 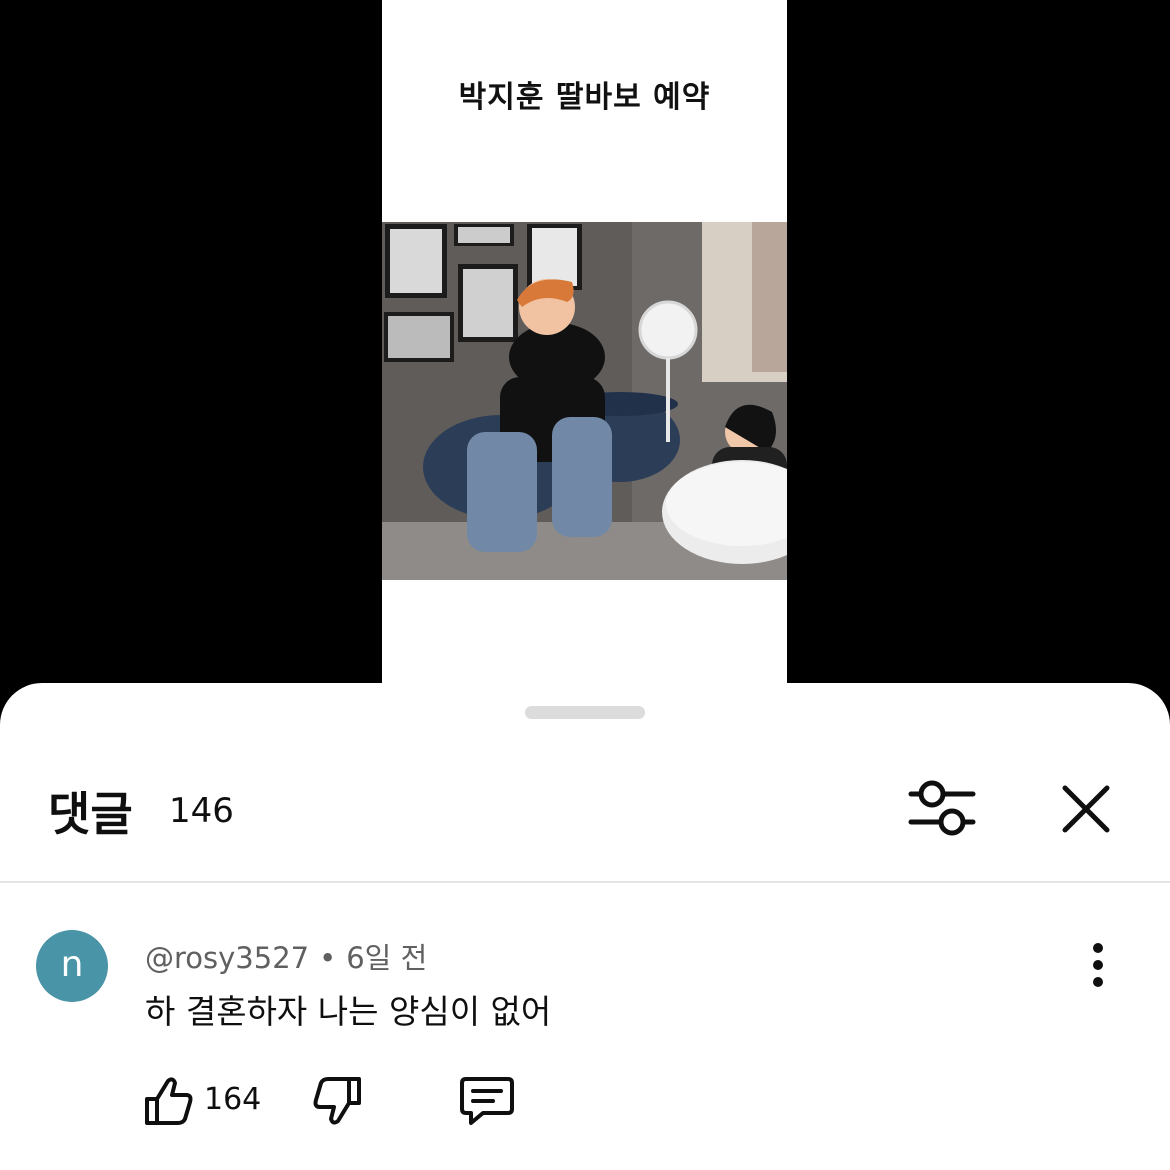 I want to click on comments-count: 146, so click(x=201, y=811).